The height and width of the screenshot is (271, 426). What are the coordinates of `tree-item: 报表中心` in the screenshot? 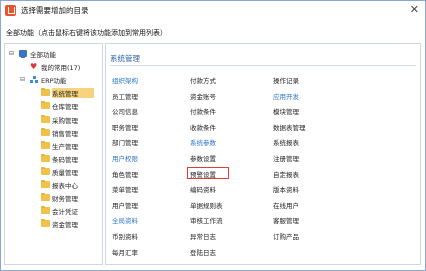 It's located at (53, 184).